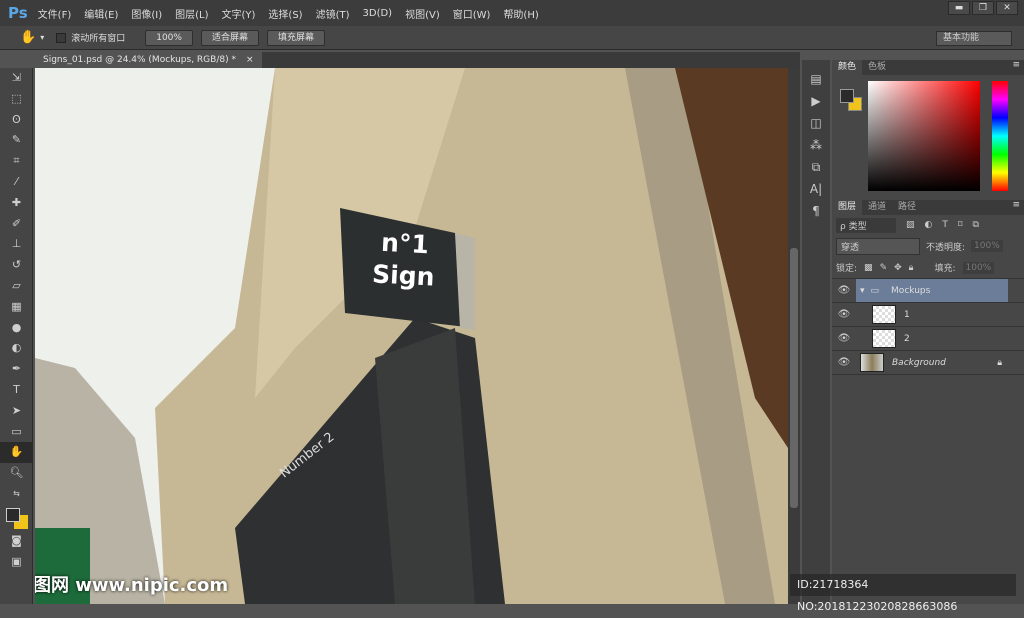 This screenshot has height=618, width=1024. I want to click on eyedropper-tool-icon: ⁄, so click(16, 182).